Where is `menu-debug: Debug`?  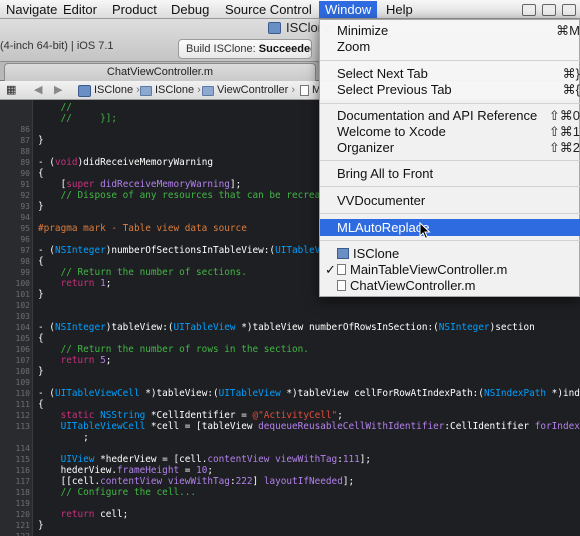
menu-debug: Debug is located at coordinates (190, 9).